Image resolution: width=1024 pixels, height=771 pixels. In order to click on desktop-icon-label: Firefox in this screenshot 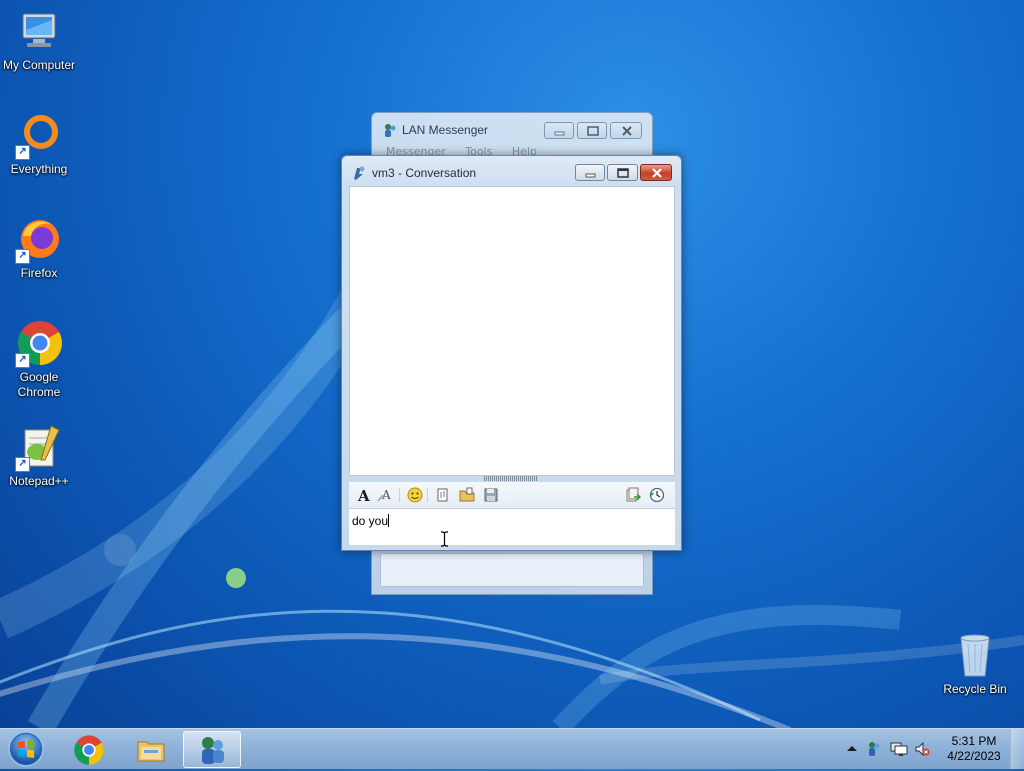, I will do `click(39, 273)`.